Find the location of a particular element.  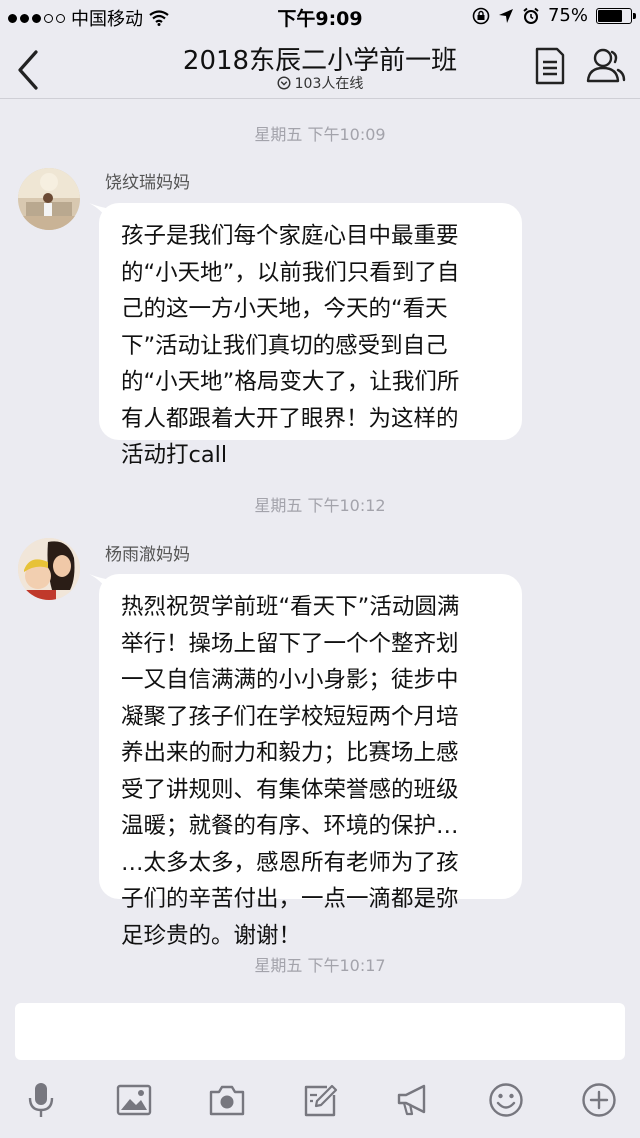

nav-bar: 2018东辰二小学前一班 103人在线 is located at coordinates (320, 66).